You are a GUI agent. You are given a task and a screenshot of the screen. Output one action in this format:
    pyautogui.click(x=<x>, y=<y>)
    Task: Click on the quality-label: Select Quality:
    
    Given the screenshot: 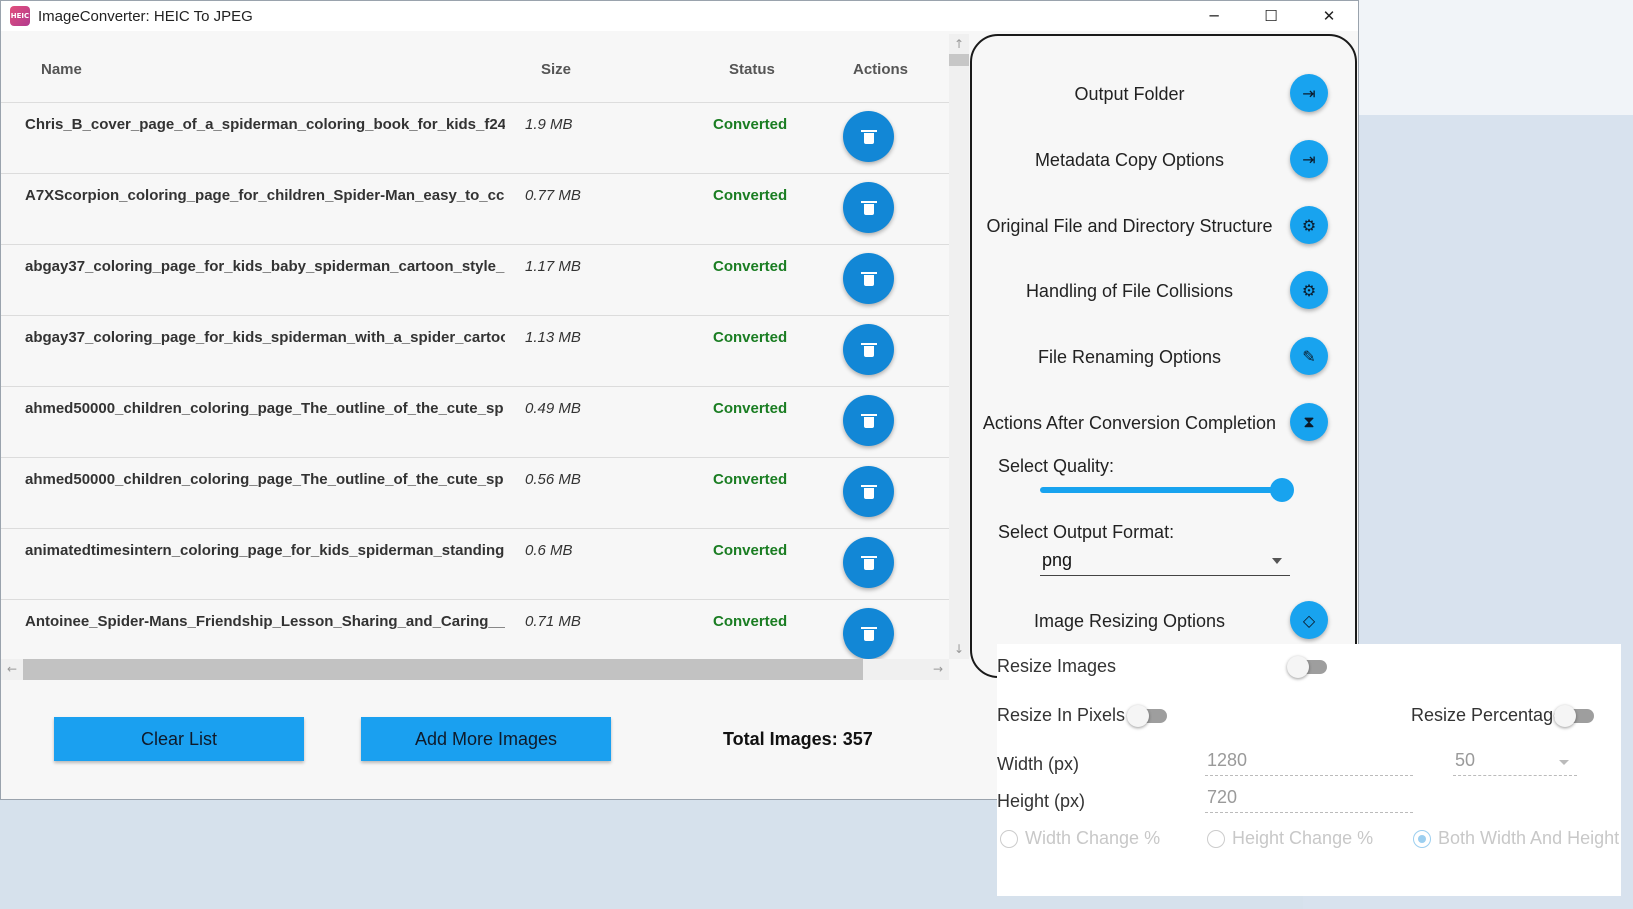 What is the action you would take?
    pyautogui.click(x=1056, y=466)
    